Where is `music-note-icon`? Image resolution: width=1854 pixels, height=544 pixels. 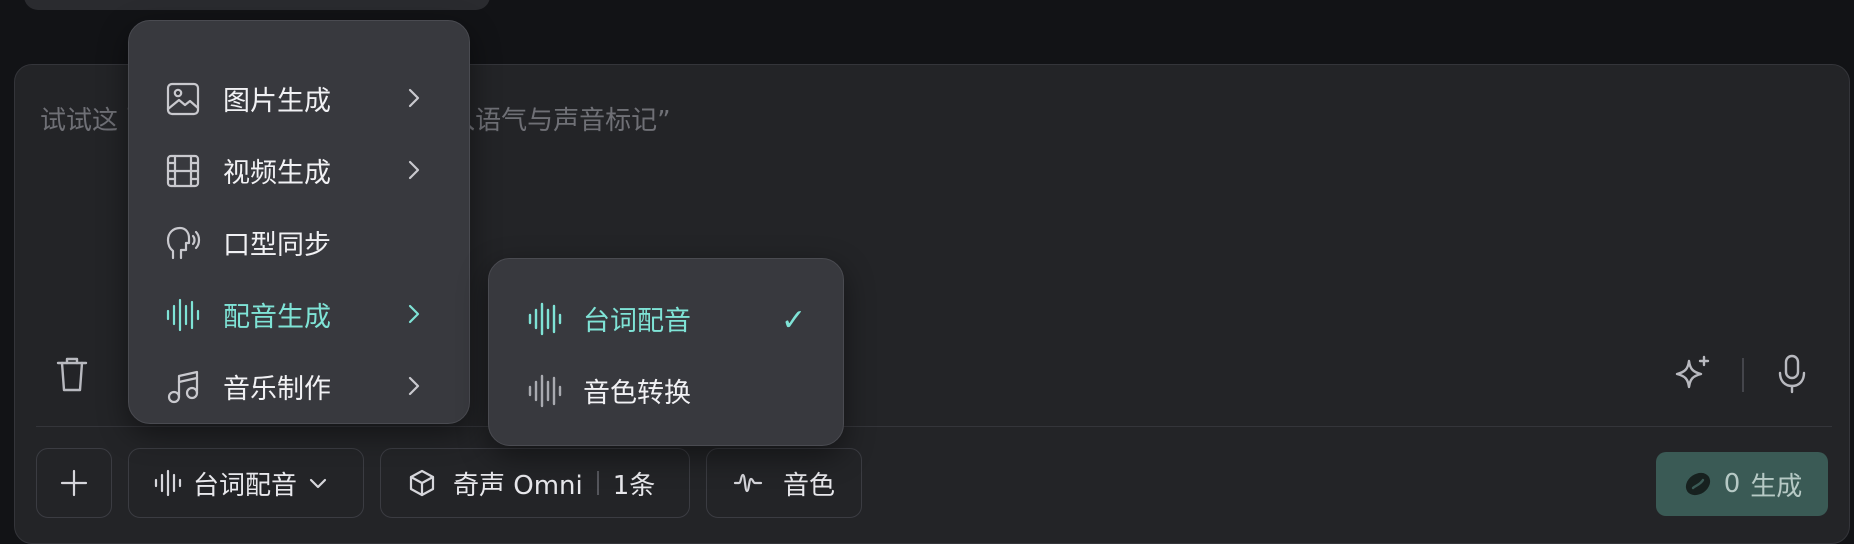
music-note-icon is located at coordinates (183, 387).